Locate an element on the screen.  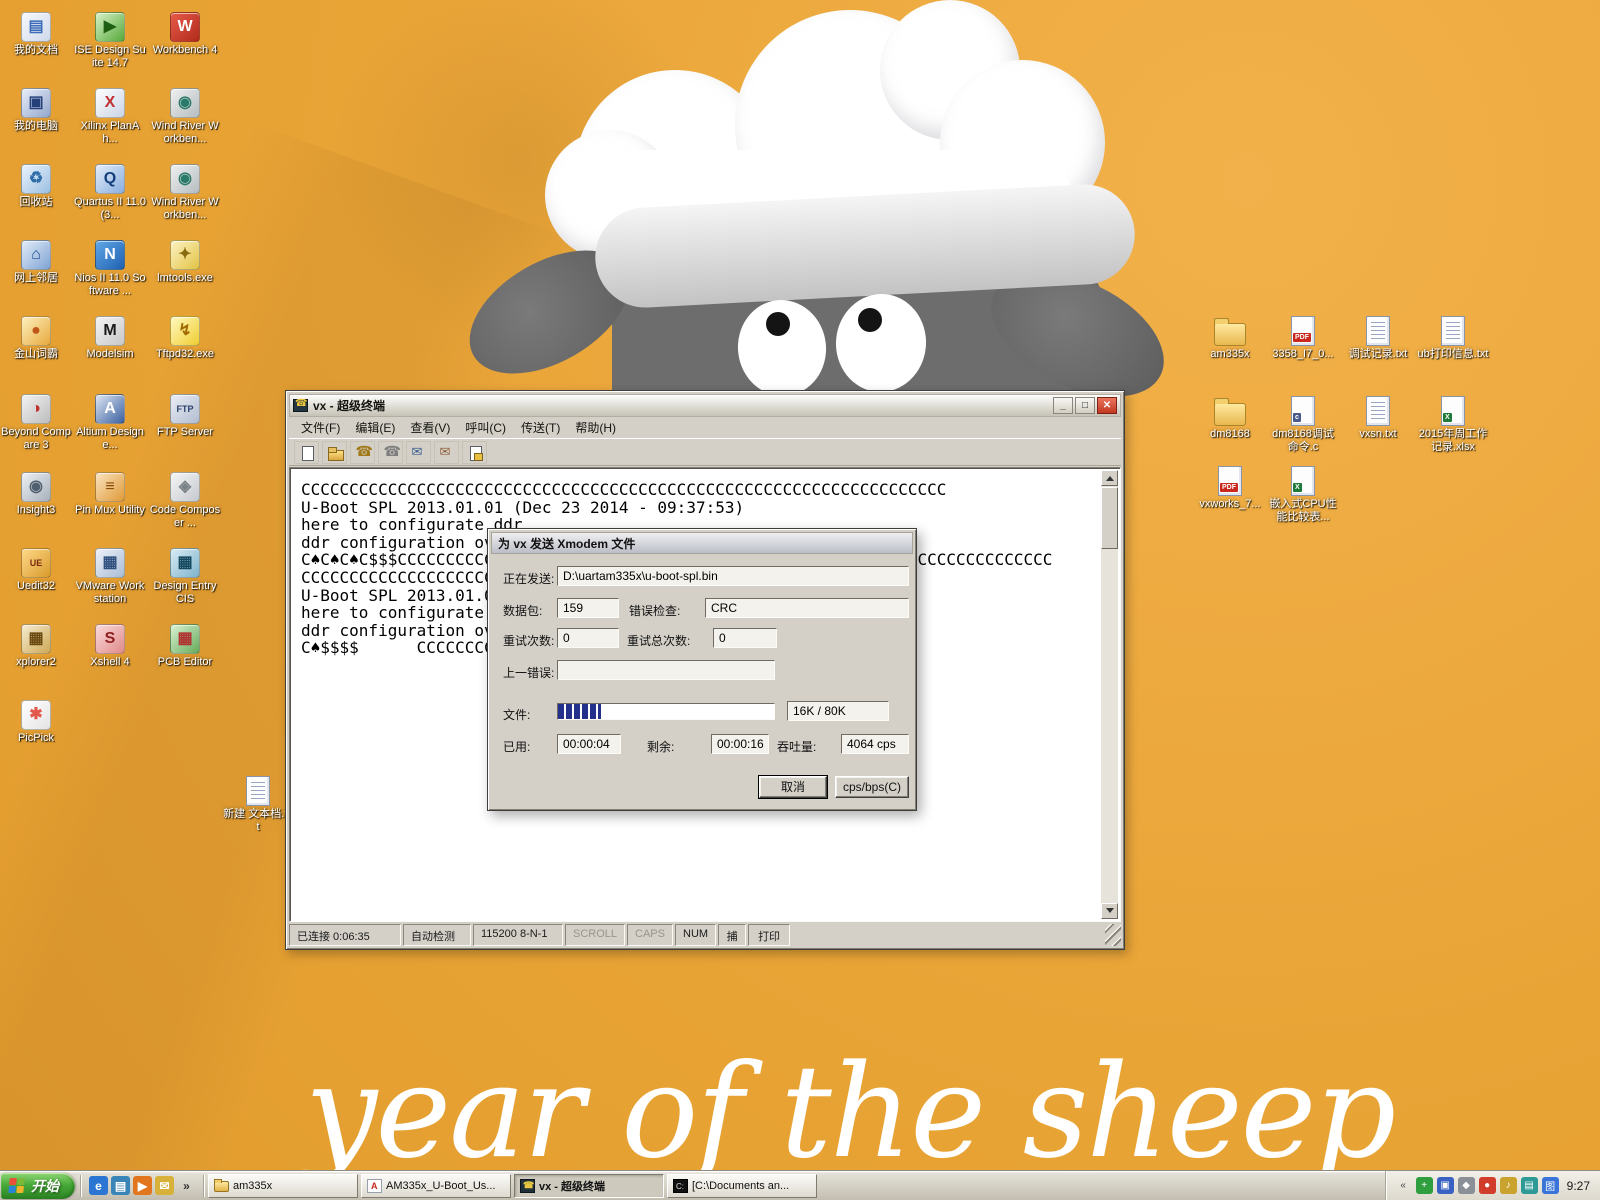
desktop-icon-design-entry-cis: ▦ Design Entry CIS is located at coordinates (185, 575).